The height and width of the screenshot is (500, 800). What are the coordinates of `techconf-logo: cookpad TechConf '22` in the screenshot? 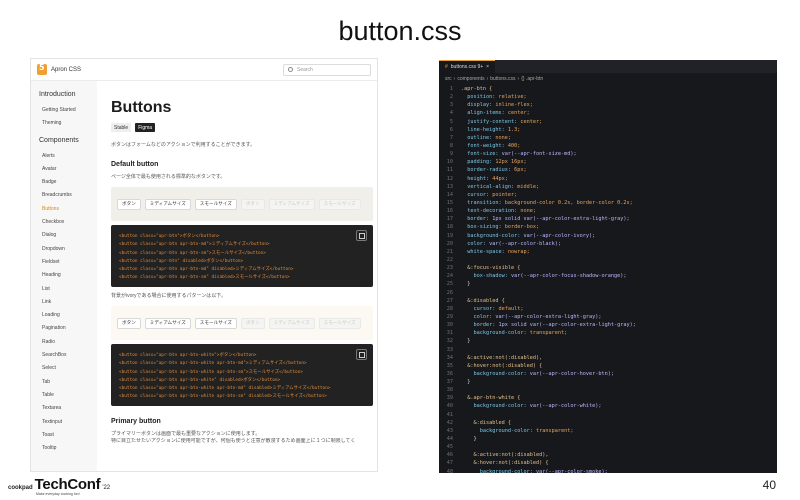 It's located at (59, 484).